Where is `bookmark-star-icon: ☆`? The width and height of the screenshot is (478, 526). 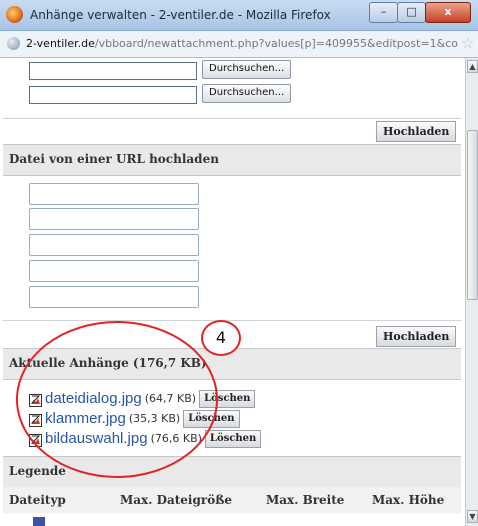 bookmark-star-icon: ☆ is located at coordinates (467, 43).